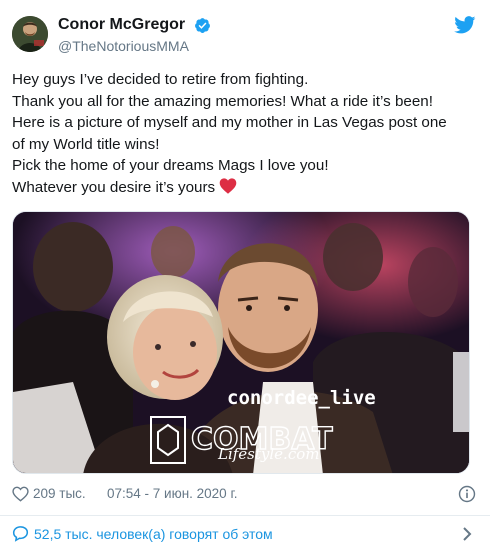  What do you see at coordinates (268, 454) in the screenshot?
I see `watermark-logo-script: Lifestyle.com` at bounding box center [268, 454].